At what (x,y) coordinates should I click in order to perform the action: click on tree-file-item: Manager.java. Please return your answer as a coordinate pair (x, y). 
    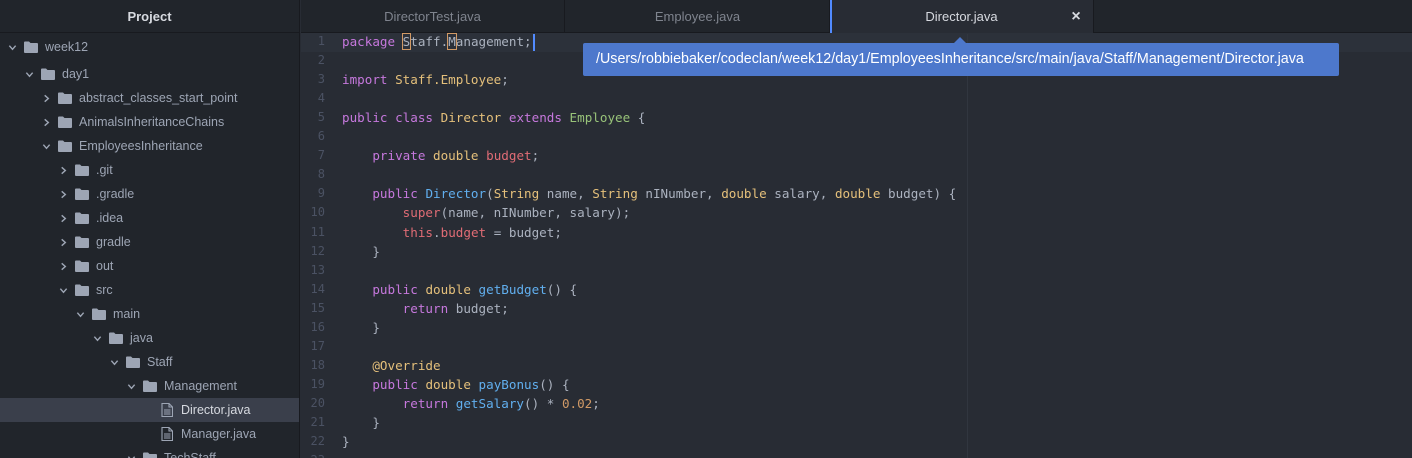
    Looking at the image, I should click on (149, 434).